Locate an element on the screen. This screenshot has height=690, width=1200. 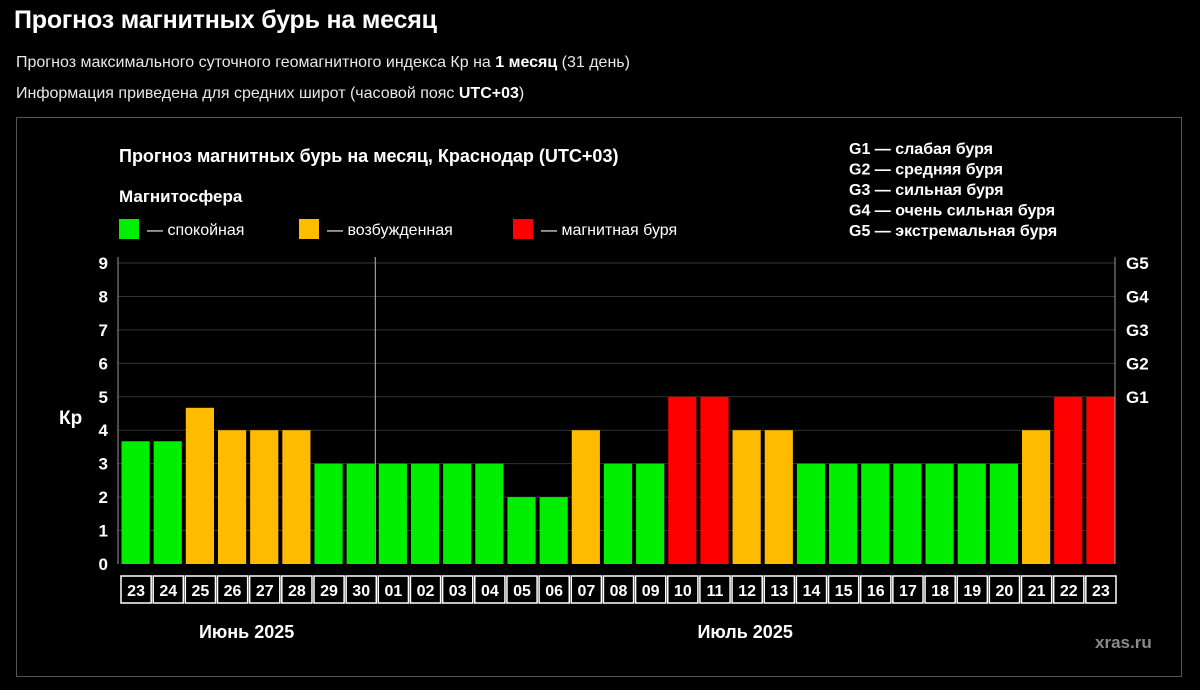
x-tick-label: 09 is located at coordinates (651, 591).